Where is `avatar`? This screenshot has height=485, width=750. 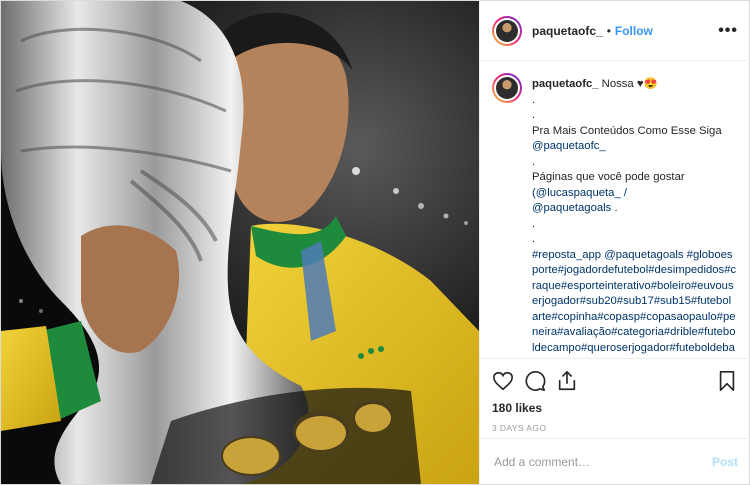
avatar is located at coordinates (507, 30).